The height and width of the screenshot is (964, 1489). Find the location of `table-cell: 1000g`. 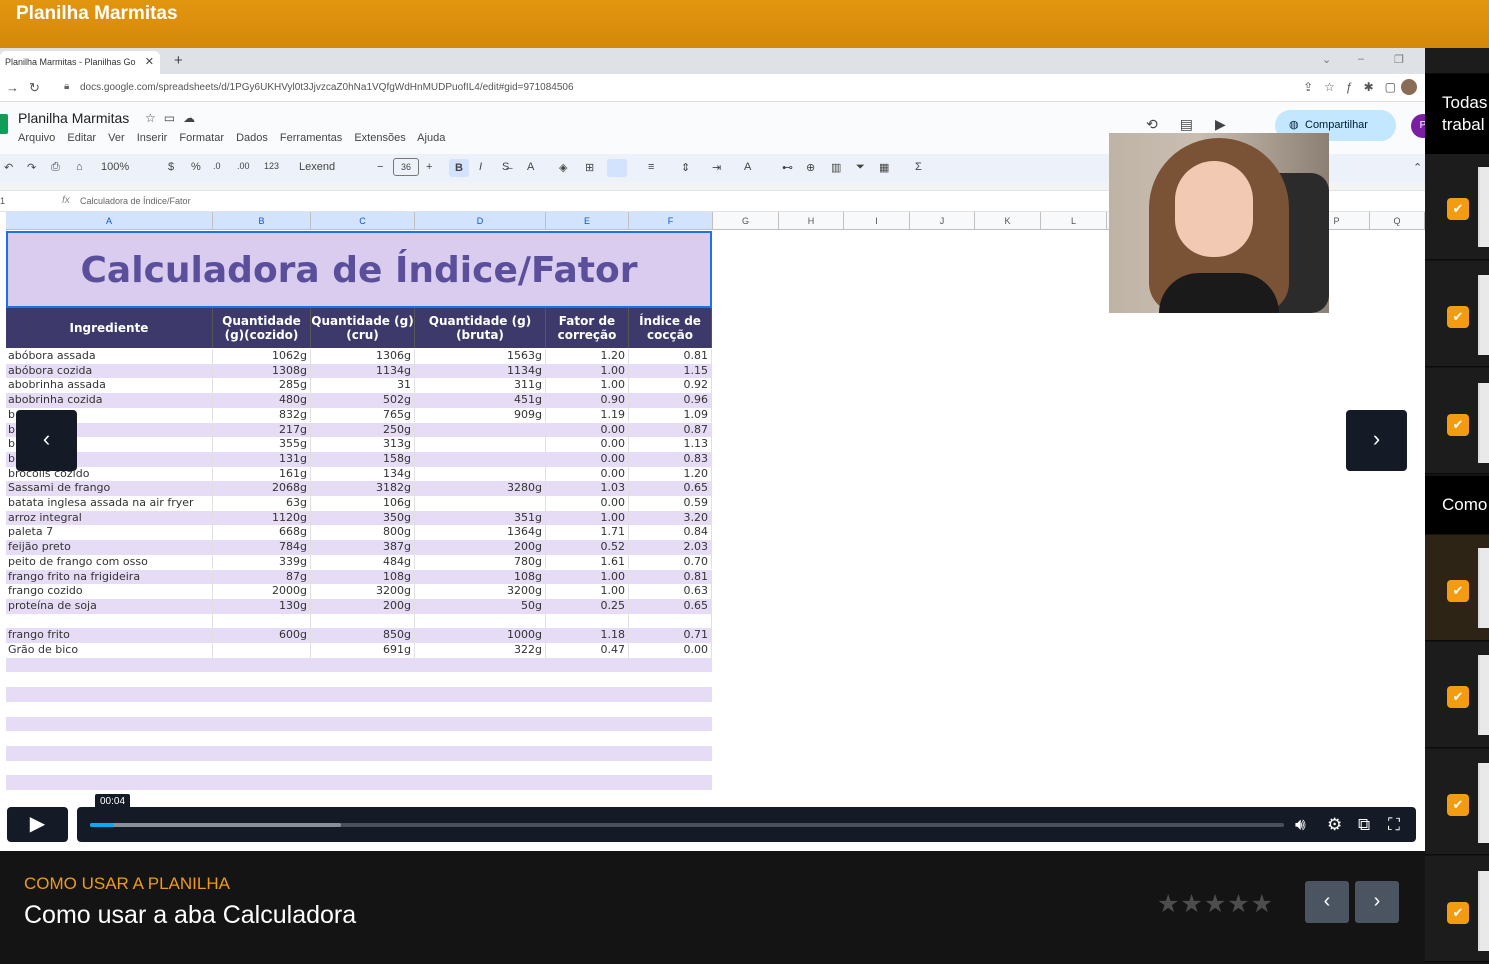

table-cell: 1000g is located at coordinates (480, 635).